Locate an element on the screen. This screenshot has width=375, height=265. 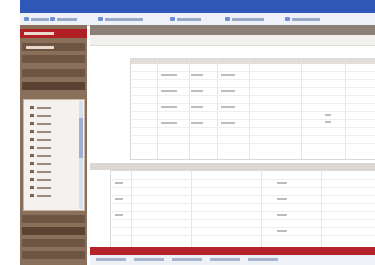
tree-scrollbar-thumb is located at coordinates (81, 138).